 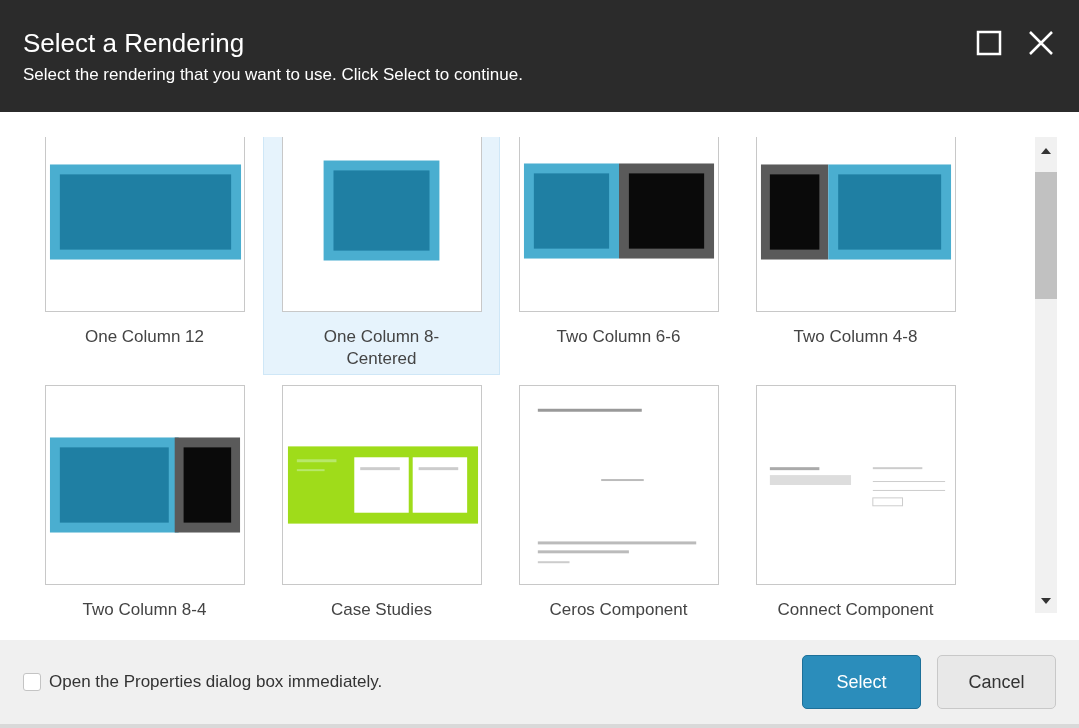 I want to click on rendering-option: One Column 8-Centered, so click(x=381, y=256).